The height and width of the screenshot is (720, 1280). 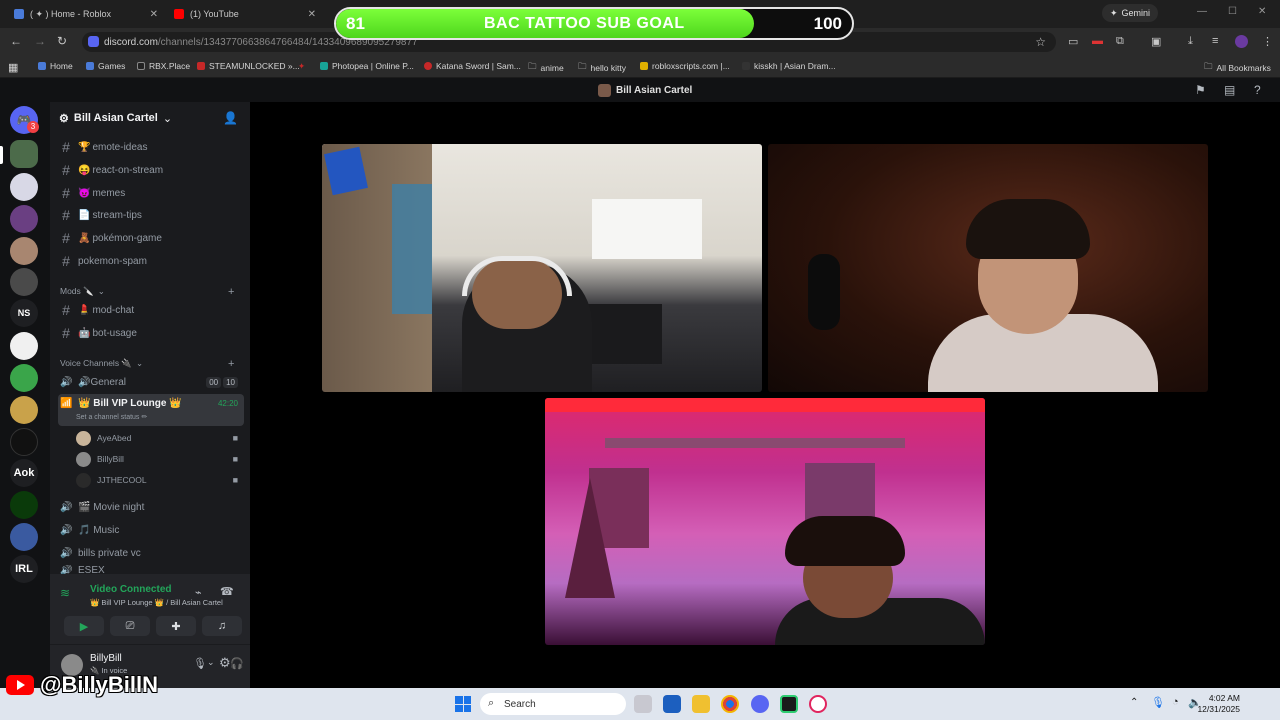 What do you see at coordinates (111, 417) in the screenshot?
I see `channel-status: Set a channel status ✏` at bounding box center [111, 417].